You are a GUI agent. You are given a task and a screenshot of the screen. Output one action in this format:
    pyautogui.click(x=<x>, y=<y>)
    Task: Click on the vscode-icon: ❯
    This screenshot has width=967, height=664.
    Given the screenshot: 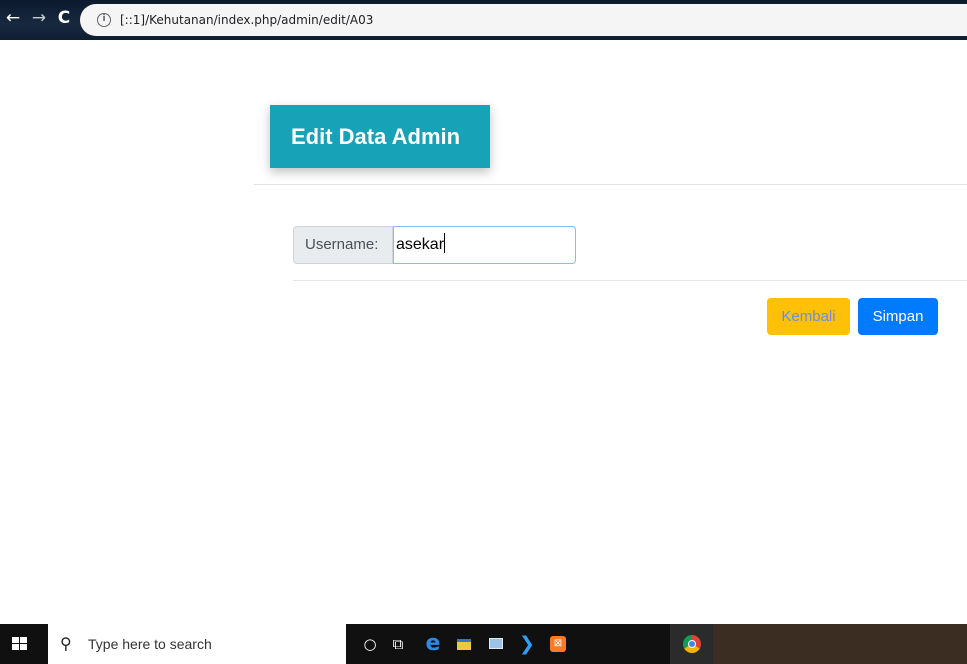 What is the action you would take?
    pyautogui.click(x=527, y=644)
    